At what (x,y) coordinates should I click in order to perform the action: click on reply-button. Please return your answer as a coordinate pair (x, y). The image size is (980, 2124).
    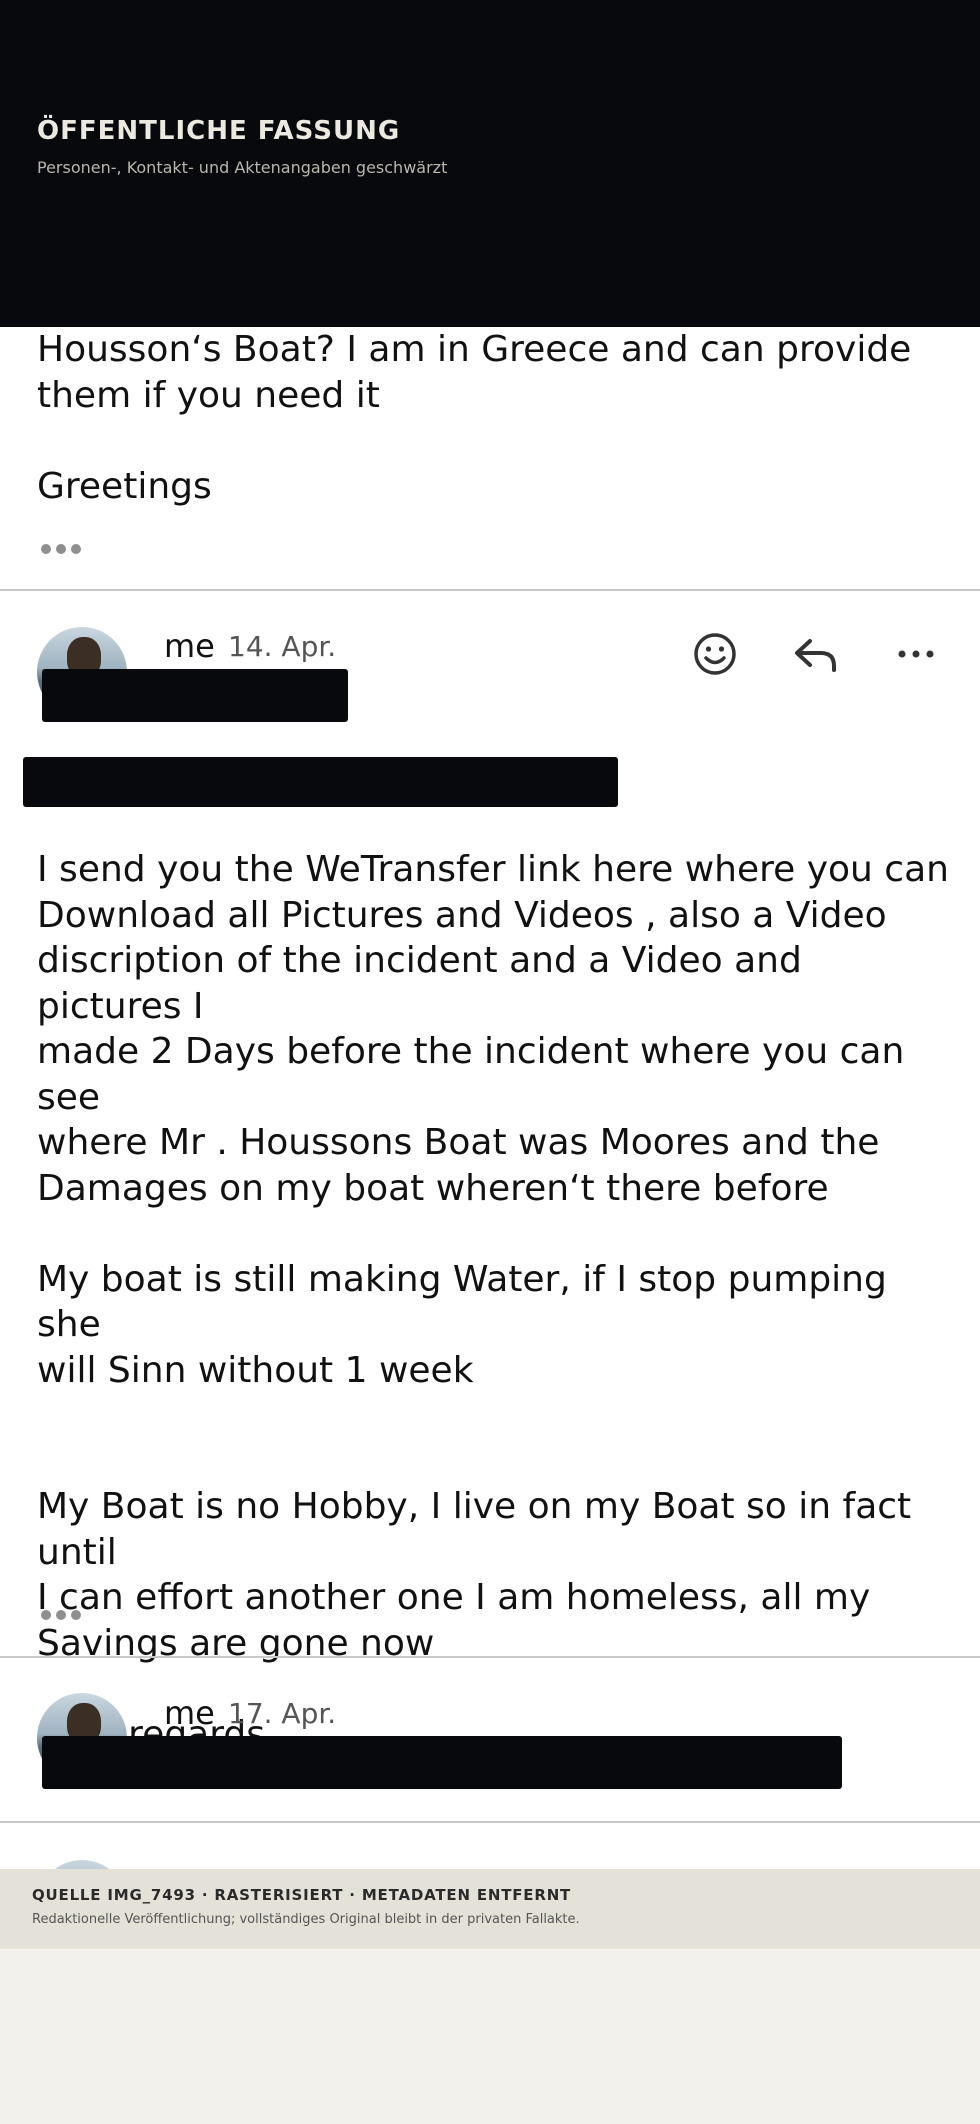
    Looking at the image, I should click on (816, 654).